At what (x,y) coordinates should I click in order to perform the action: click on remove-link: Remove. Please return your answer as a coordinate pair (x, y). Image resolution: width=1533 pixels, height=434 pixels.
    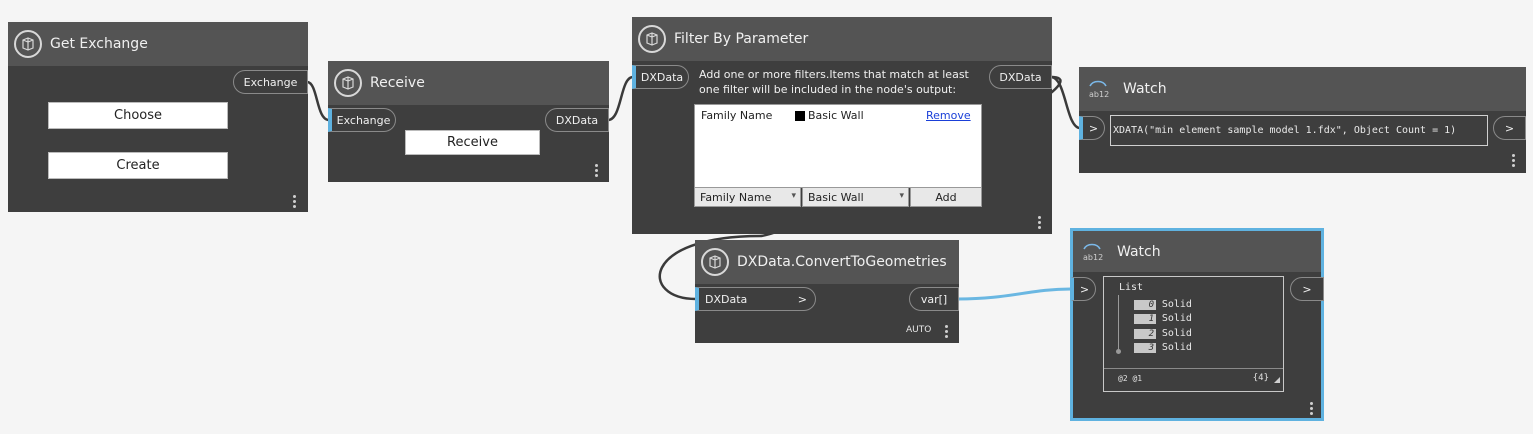
    Looking at the image, I should click on (948, 115).